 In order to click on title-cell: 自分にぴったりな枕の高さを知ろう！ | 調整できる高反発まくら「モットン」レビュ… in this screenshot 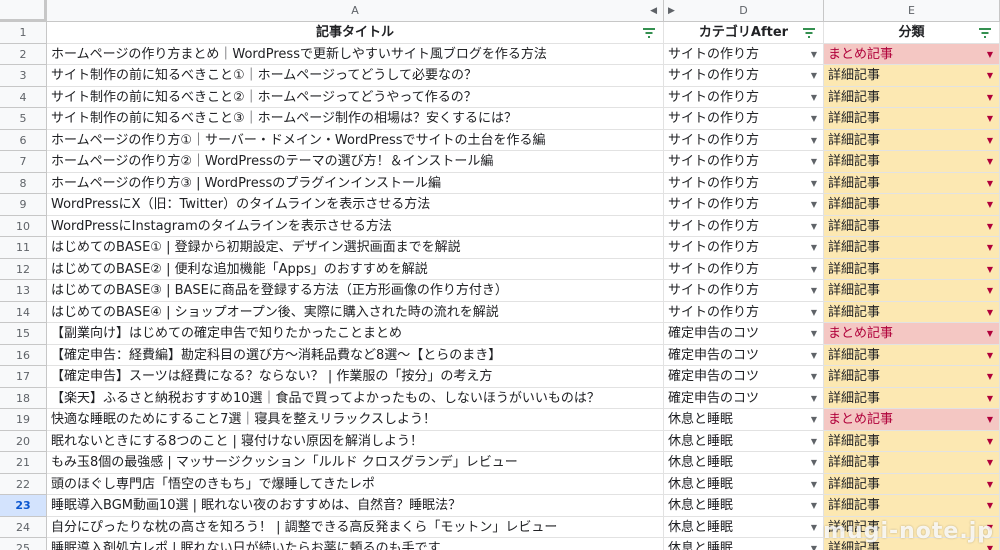, I will do `click(355, 527)`.